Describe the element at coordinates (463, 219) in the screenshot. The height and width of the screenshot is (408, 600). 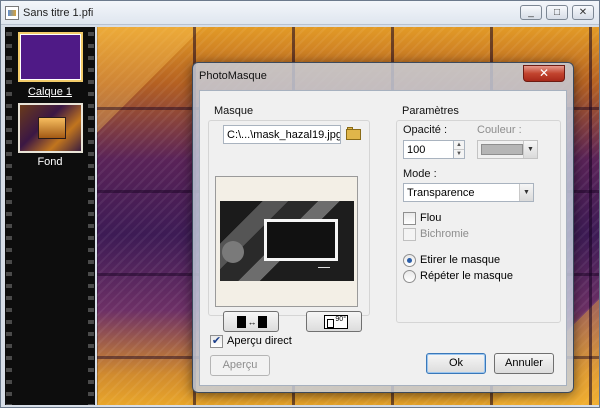
I see `flou-checkbox: Flou` at that location.